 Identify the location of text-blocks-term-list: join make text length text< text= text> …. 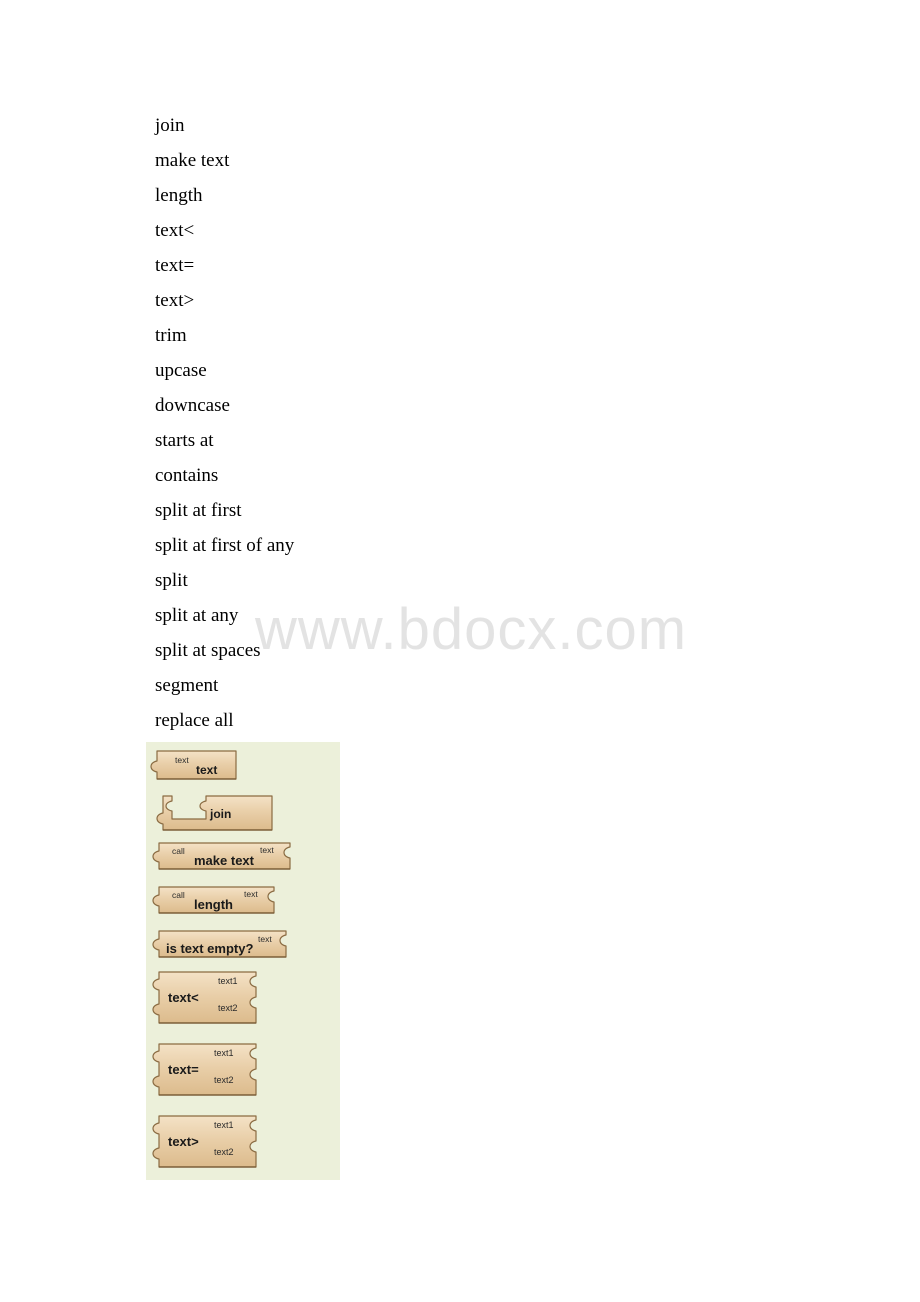
(224, 423).